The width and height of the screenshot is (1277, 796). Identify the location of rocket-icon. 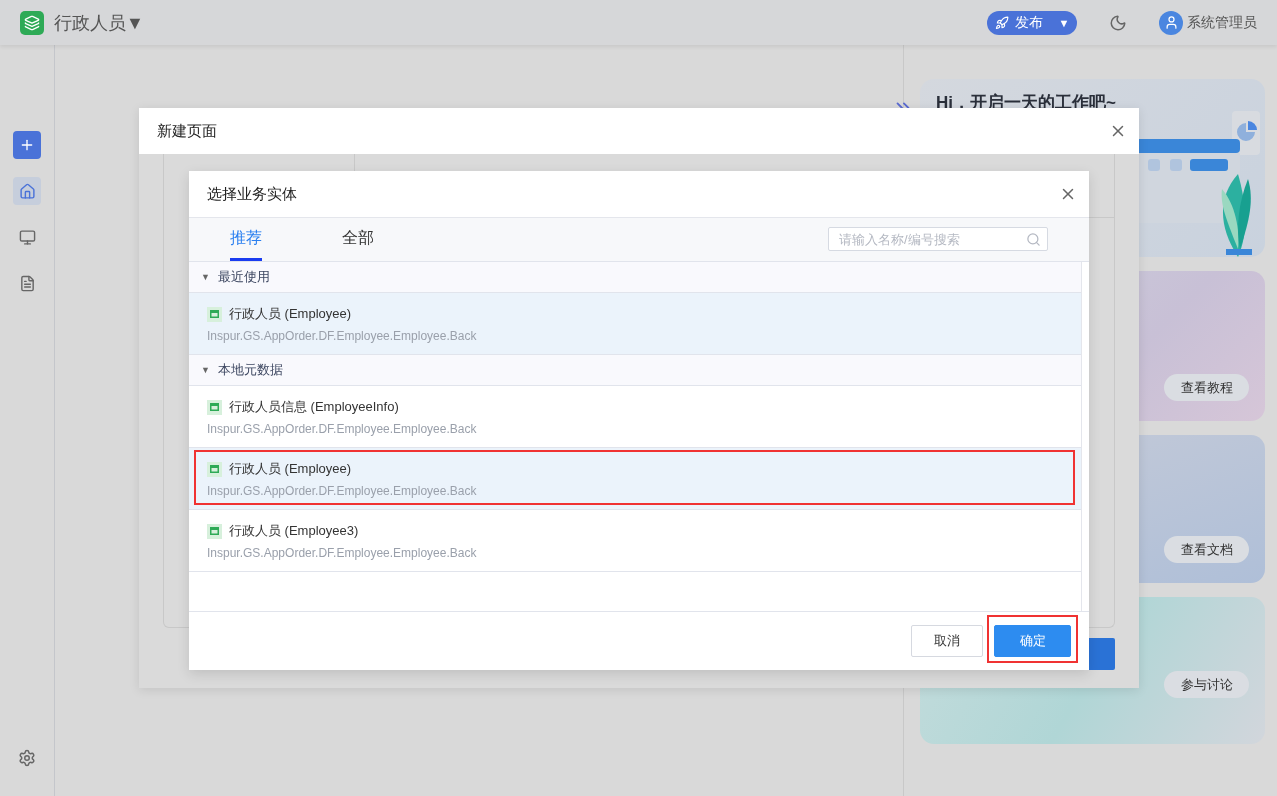
(1001, 22).